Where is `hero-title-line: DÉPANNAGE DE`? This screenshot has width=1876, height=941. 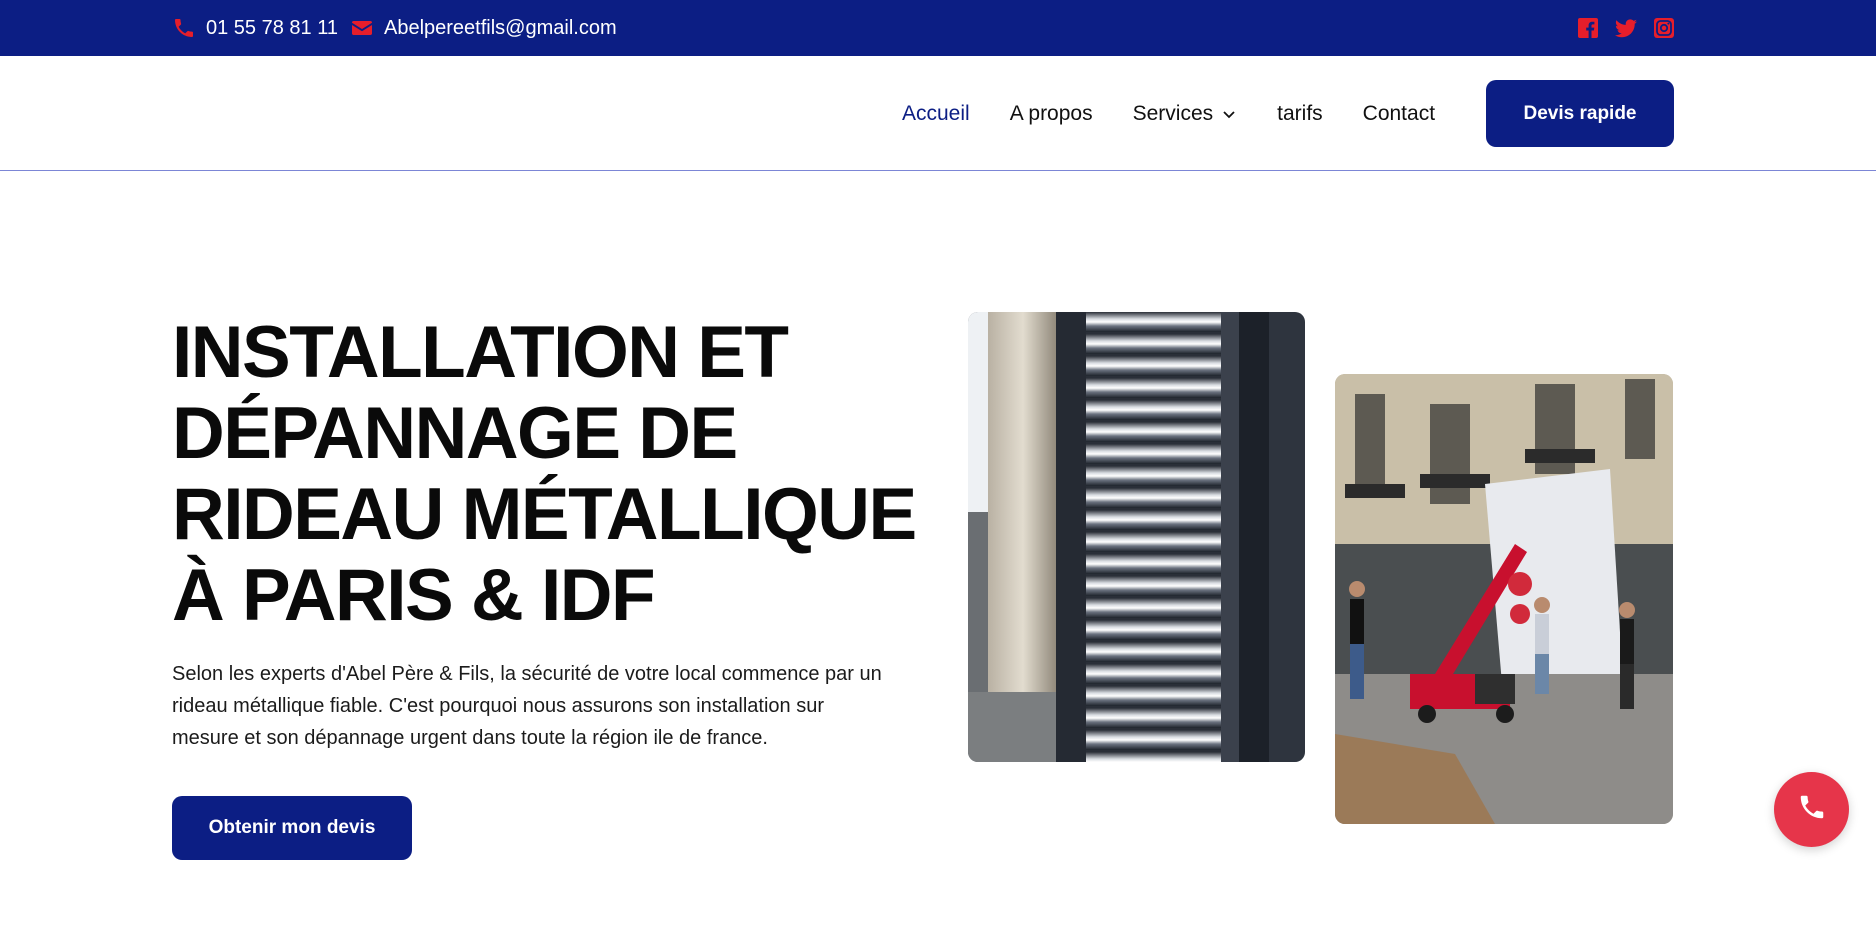
hero-title-line: DÉPANNAGE DE is located at coordinates (455, 433).